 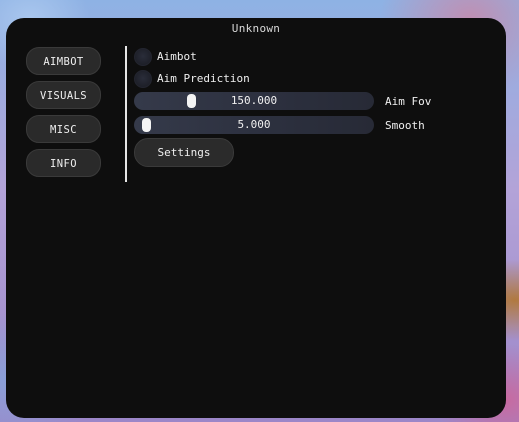 I want to click on tab-misc: MISC, so click(x=63, y=129).